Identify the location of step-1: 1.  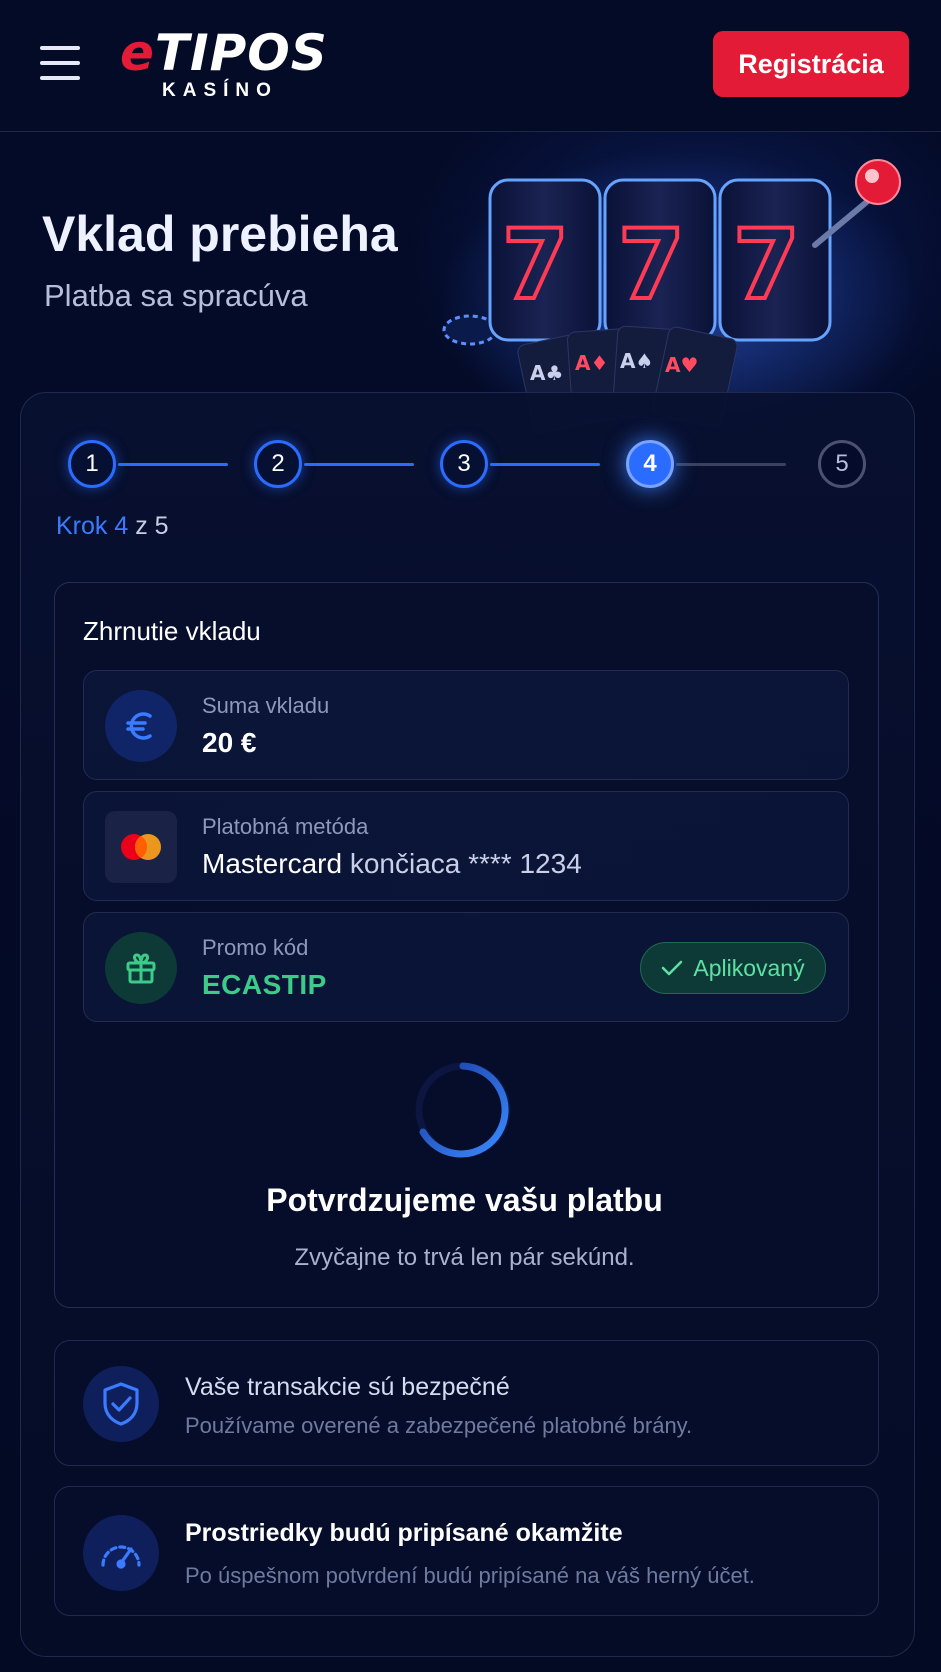
(92, 464).